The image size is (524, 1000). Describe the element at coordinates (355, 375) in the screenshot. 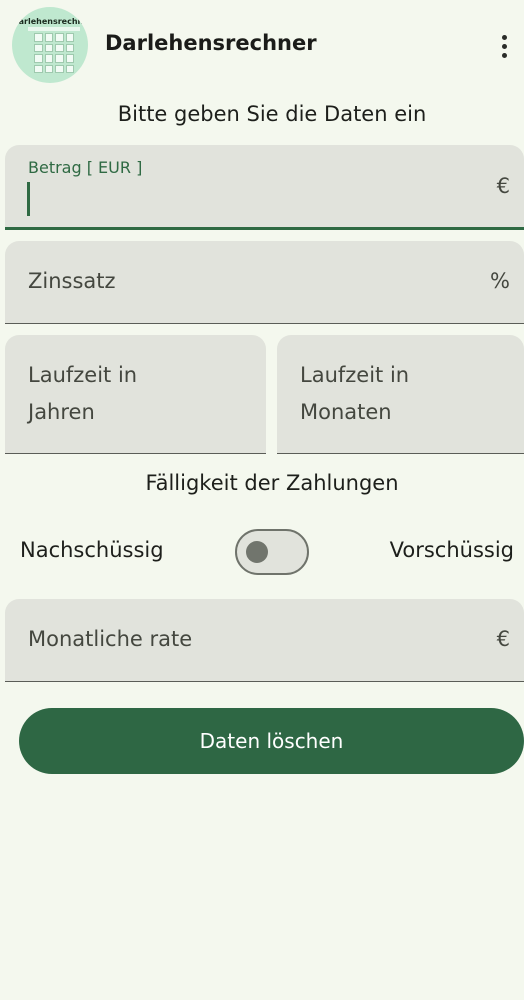

I see `term-months-placeholder-line1: Laufzeit in` at that location.